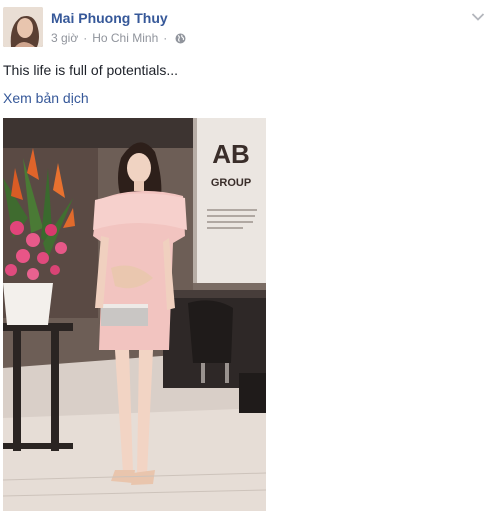 The width and height of the screenshot is (493, 518). What do you see at coordinates (478, 15) in the screenshot?
I see `chevron-down-icon` at bounding box center [478, 15].